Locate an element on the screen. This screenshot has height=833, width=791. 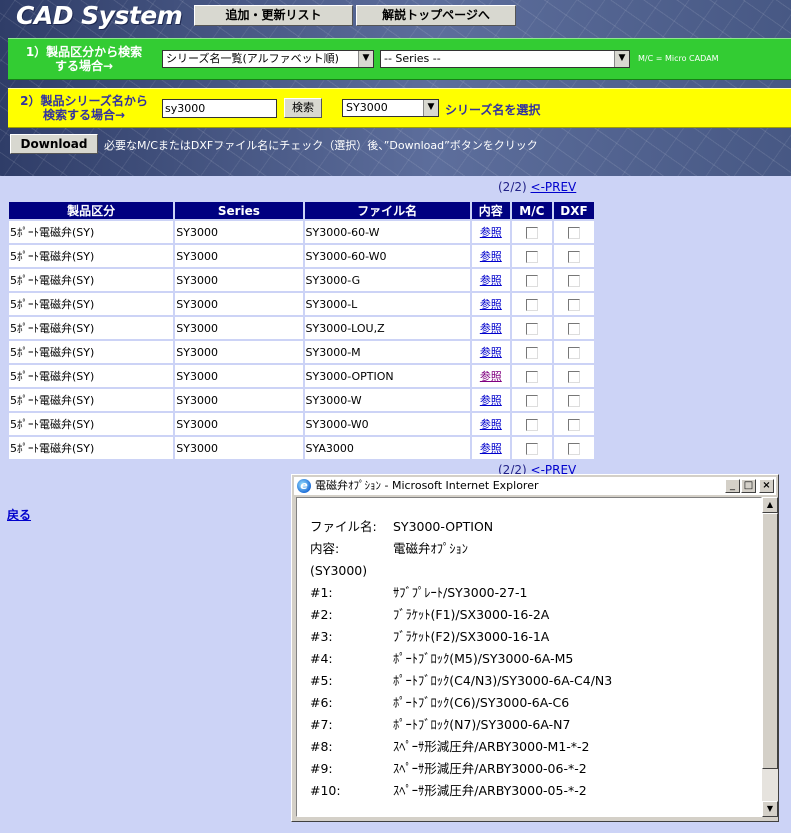
pager-top: (2/2) <-PREV is located at coordinates (537, 187).